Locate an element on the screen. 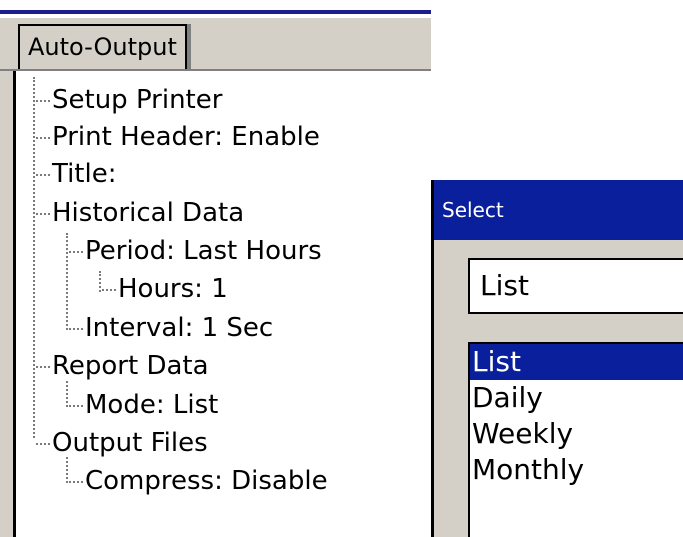  tree-item-label: Hours: 1 is located at coordinates (173, 289).